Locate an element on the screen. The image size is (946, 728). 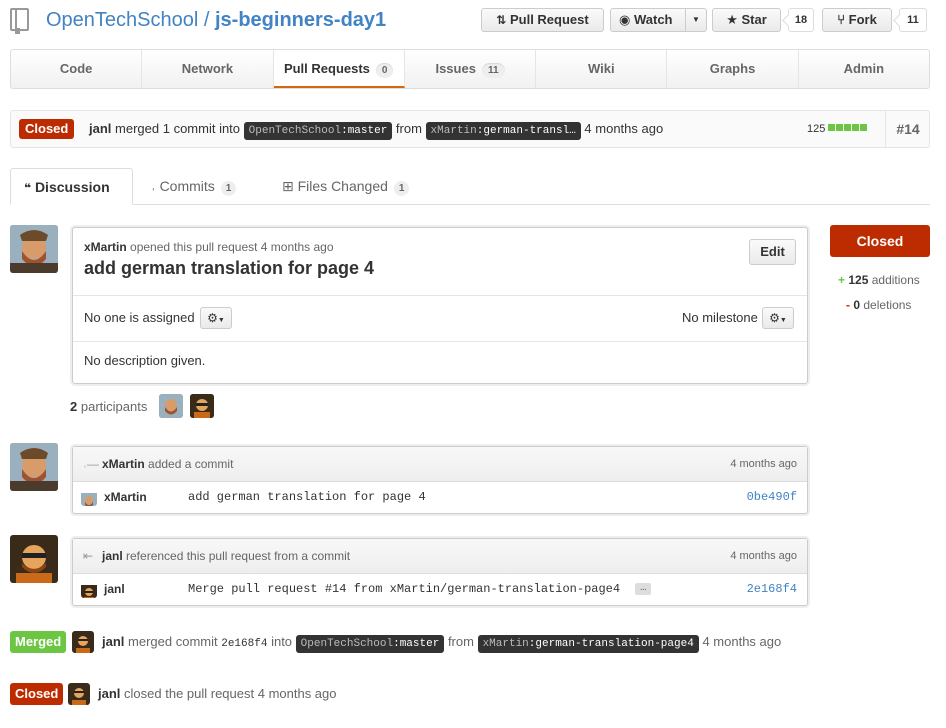
pull-request-label: Pull Request is located at coordinates (549, 19).